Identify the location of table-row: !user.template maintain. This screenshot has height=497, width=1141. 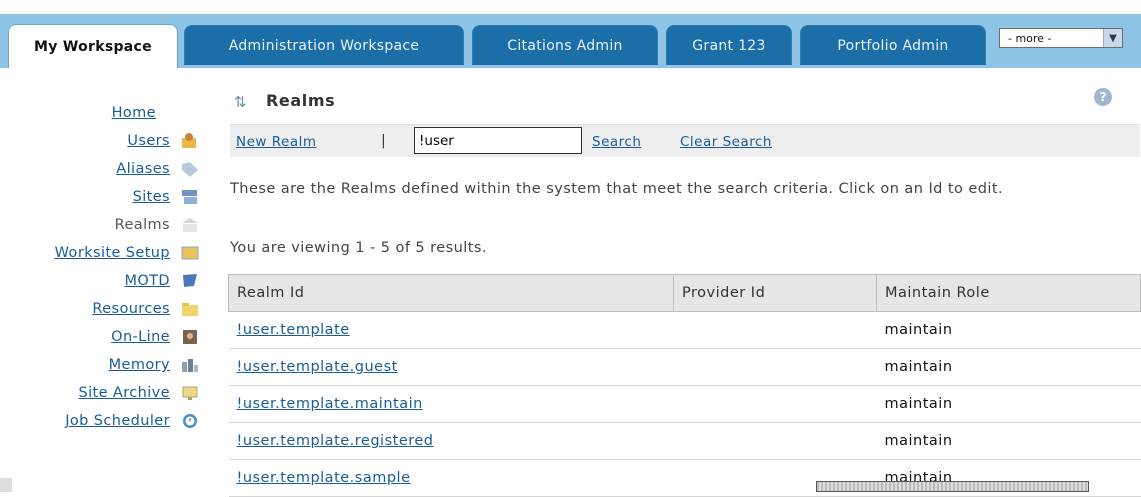
(684, 330).